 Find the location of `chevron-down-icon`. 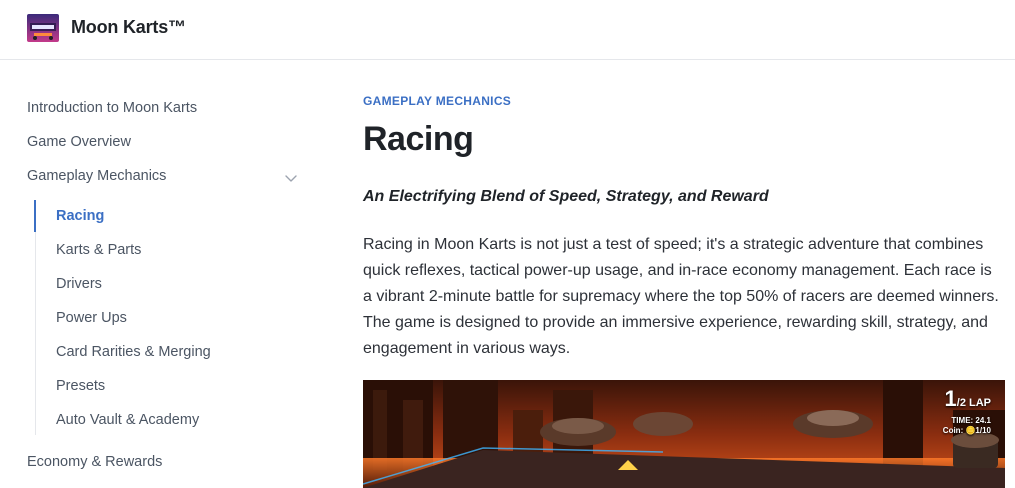

chevron-down-icon is located at coordinates (291, 178).